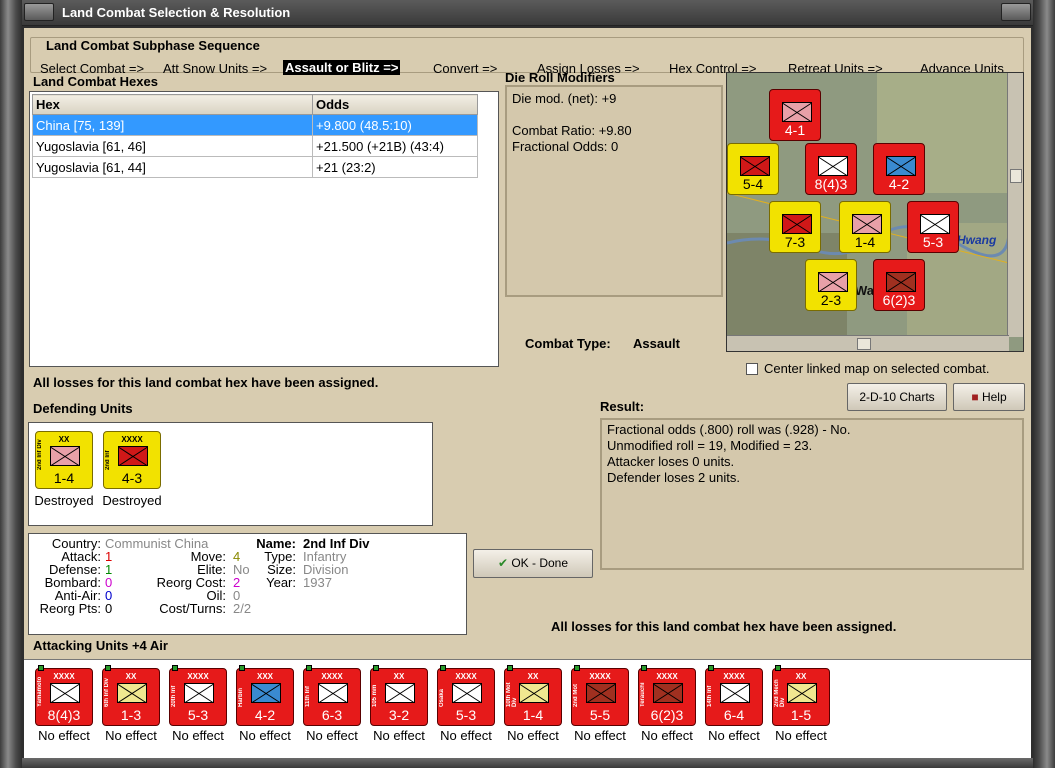  What do you see at coordinates (795, 242) in the screenshot?
I see `counter-strength: 7-3` at bounding box center [795, 242].